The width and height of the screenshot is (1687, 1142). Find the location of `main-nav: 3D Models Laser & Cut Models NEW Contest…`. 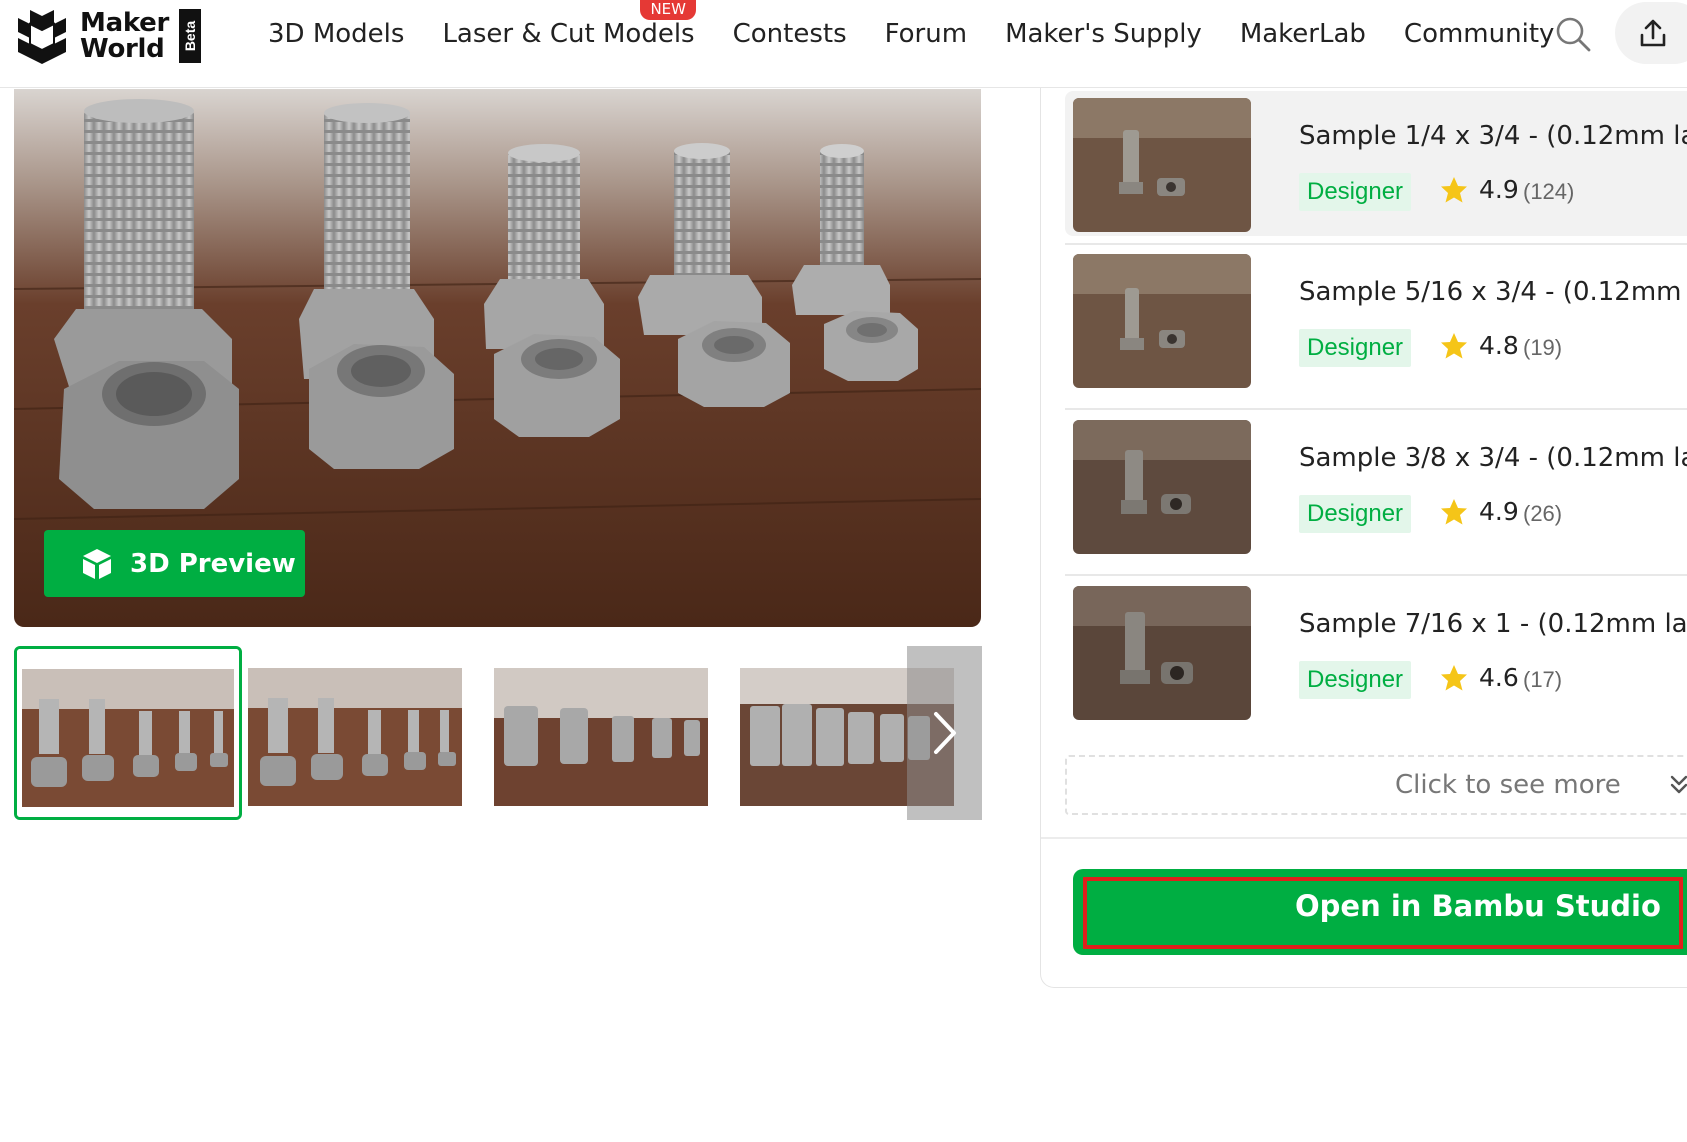

main-nav: 3D Models Laser & Cut Models NEW Contest… is located at coordinates (930, 27).